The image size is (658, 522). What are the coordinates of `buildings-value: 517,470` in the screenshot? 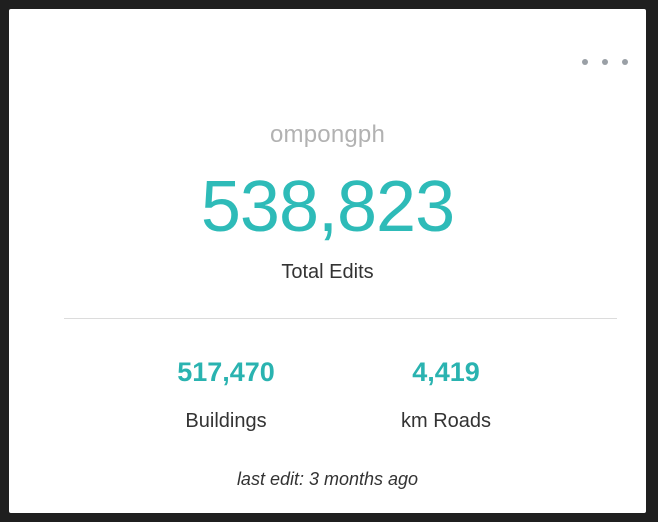 It's located at (226, 372).